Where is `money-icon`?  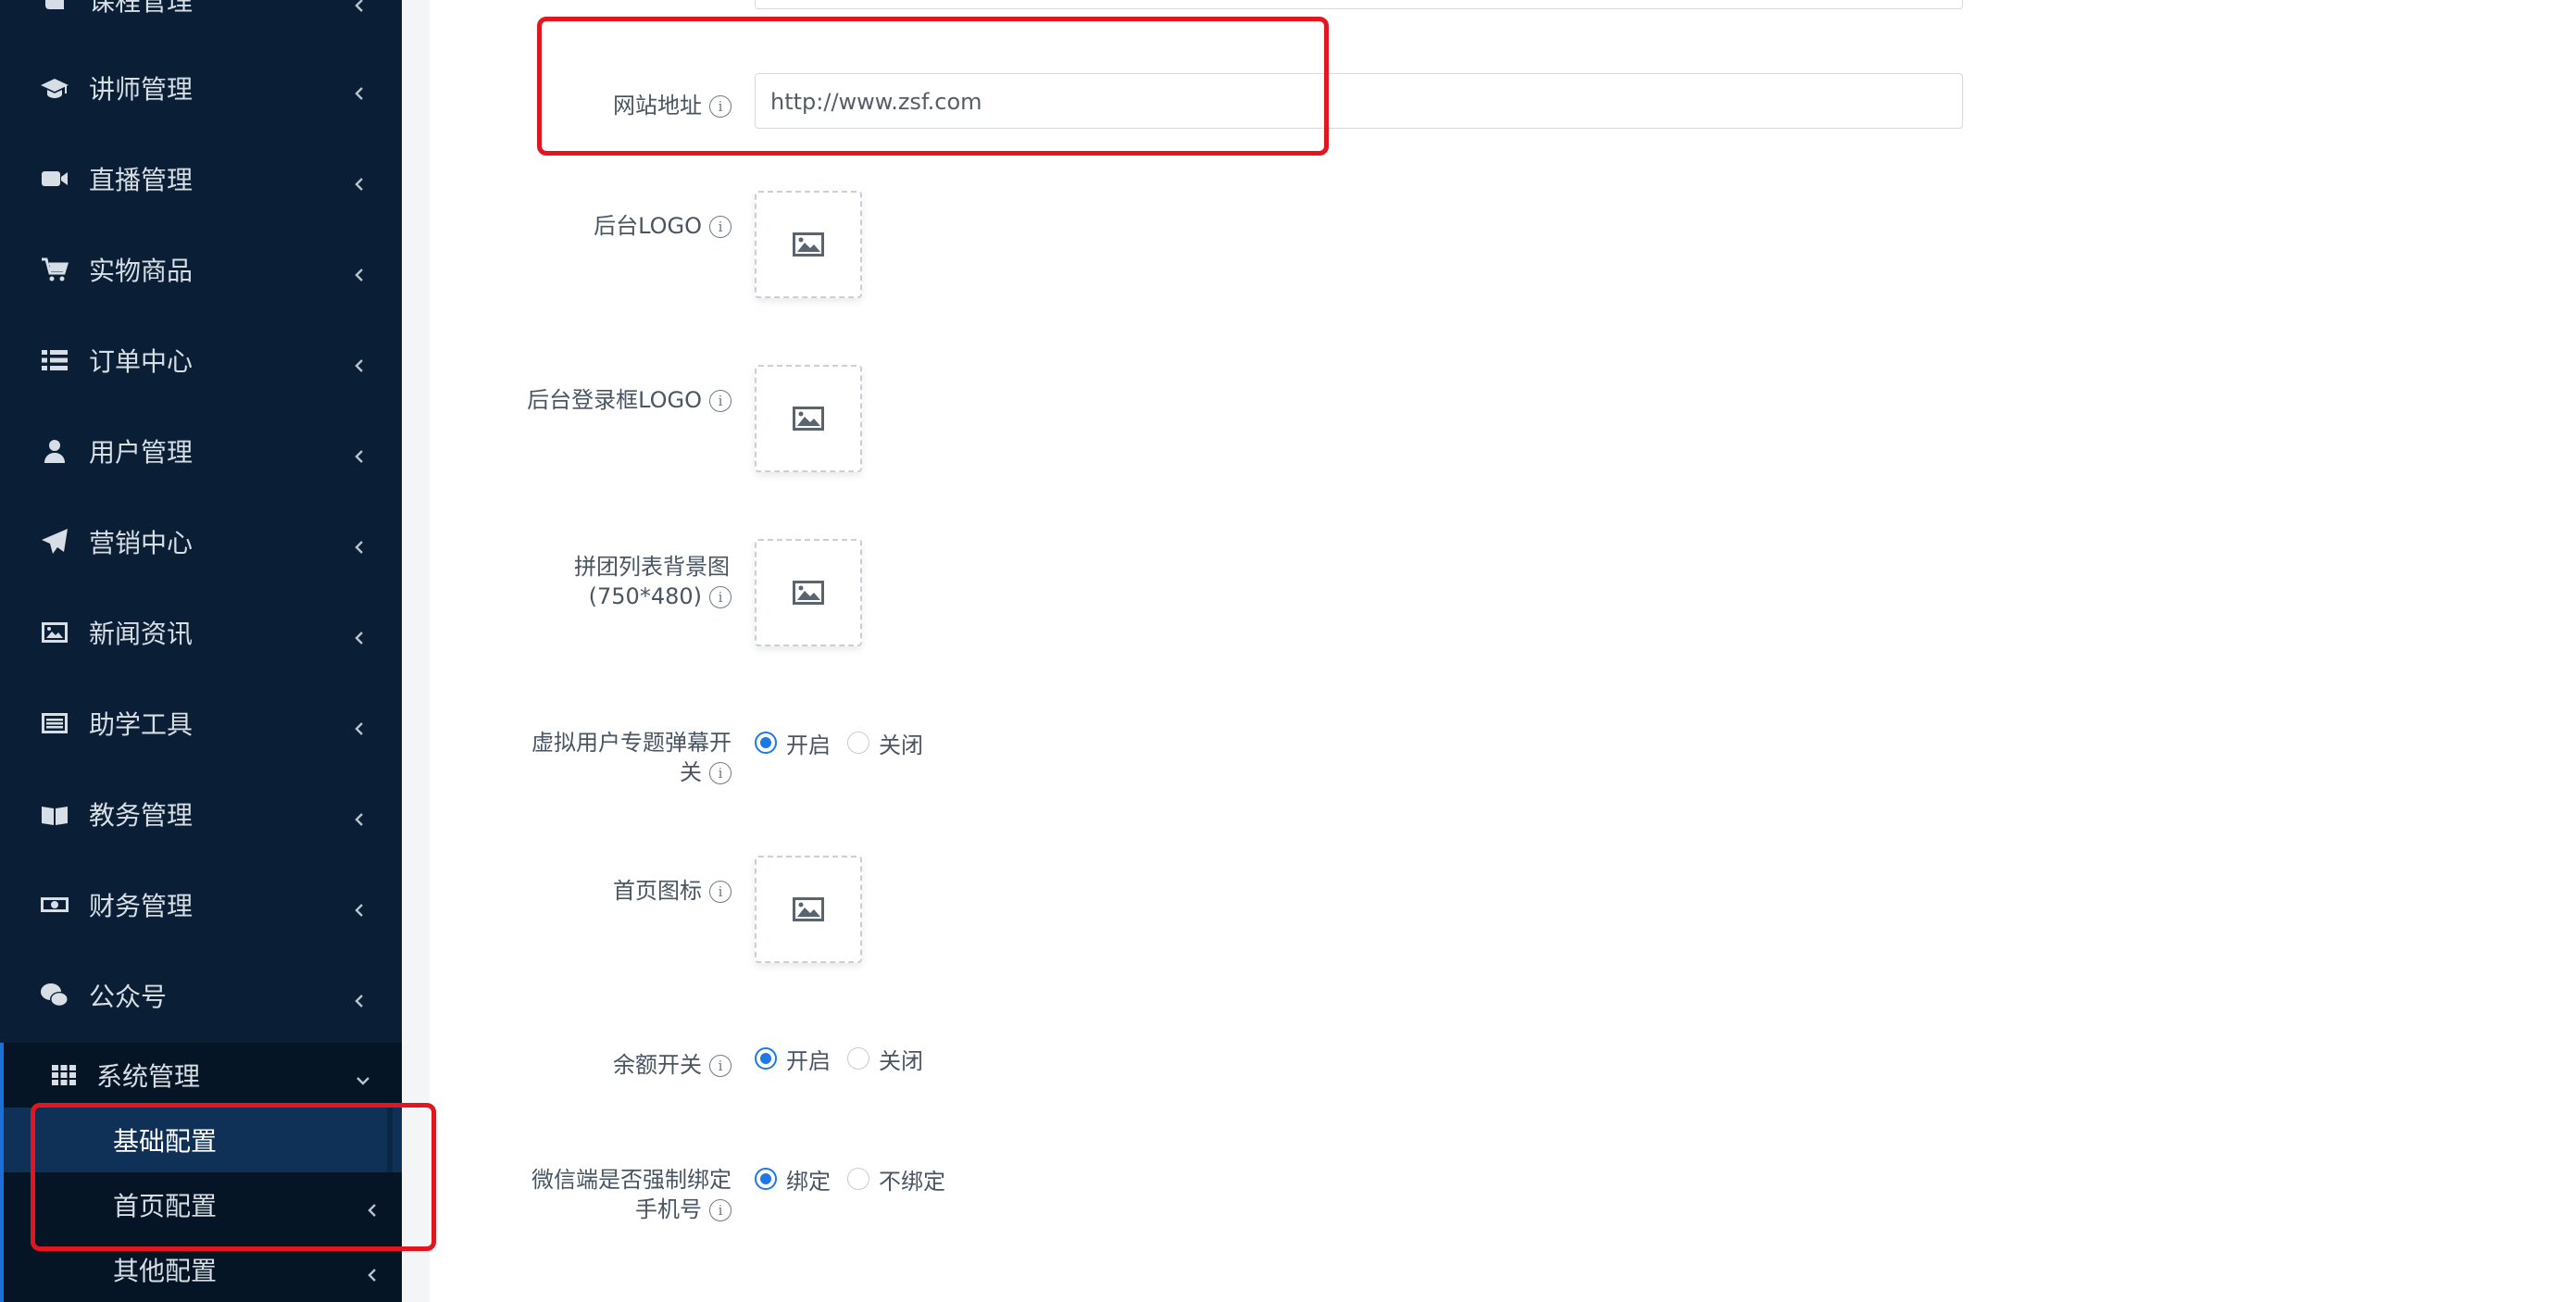 money-icon is located at coordinates (55, 905).